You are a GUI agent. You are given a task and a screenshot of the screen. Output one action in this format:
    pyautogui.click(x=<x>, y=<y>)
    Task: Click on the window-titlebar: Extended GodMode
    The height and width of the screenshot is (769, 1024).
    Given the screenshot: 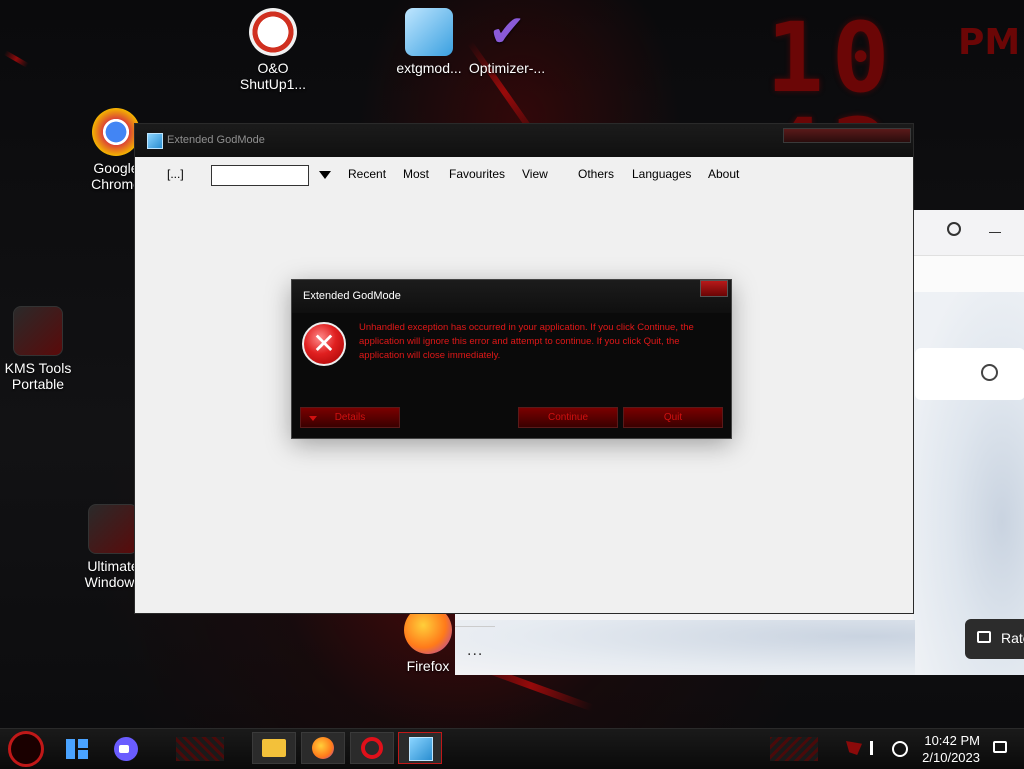 What is the action you would take?
    pyautogui.click(x=524, y=140)
    